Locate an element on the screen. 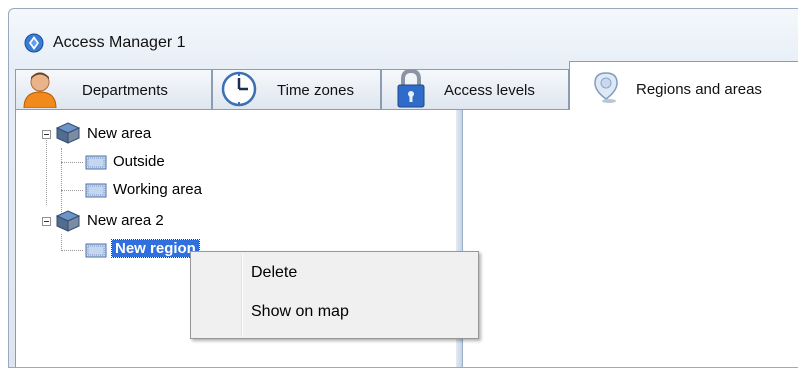 This screenshot has height=368, width=798. tree-region-label-selected: New region is located at coordinates (155, 248).